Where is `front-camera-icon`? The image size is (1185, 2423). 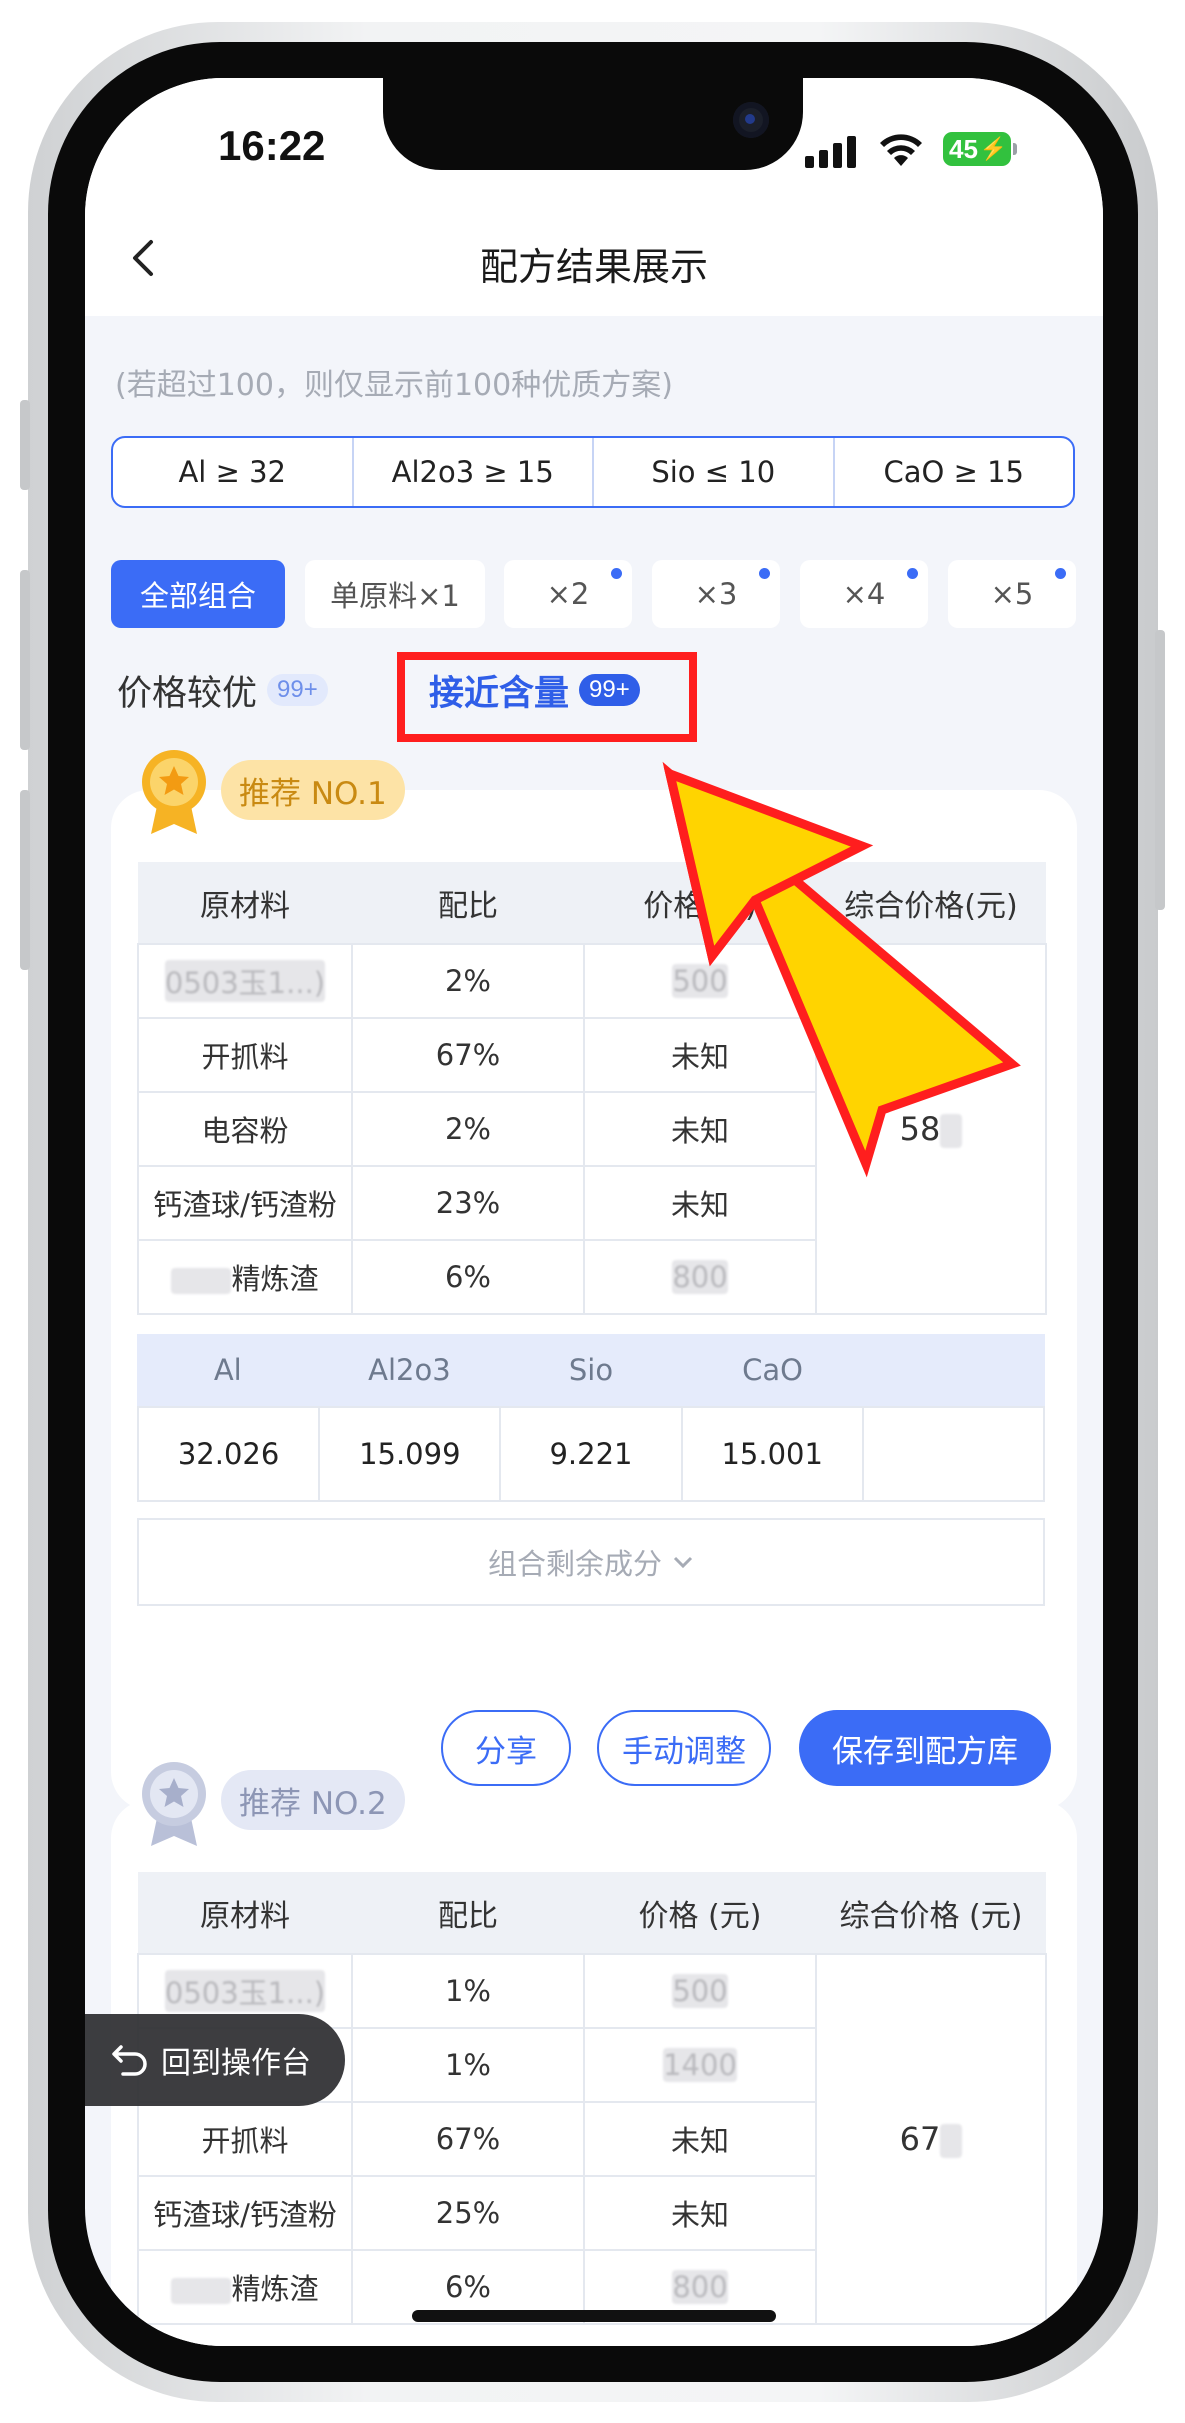 front-camera-icon is located at coordinates (751, 120).